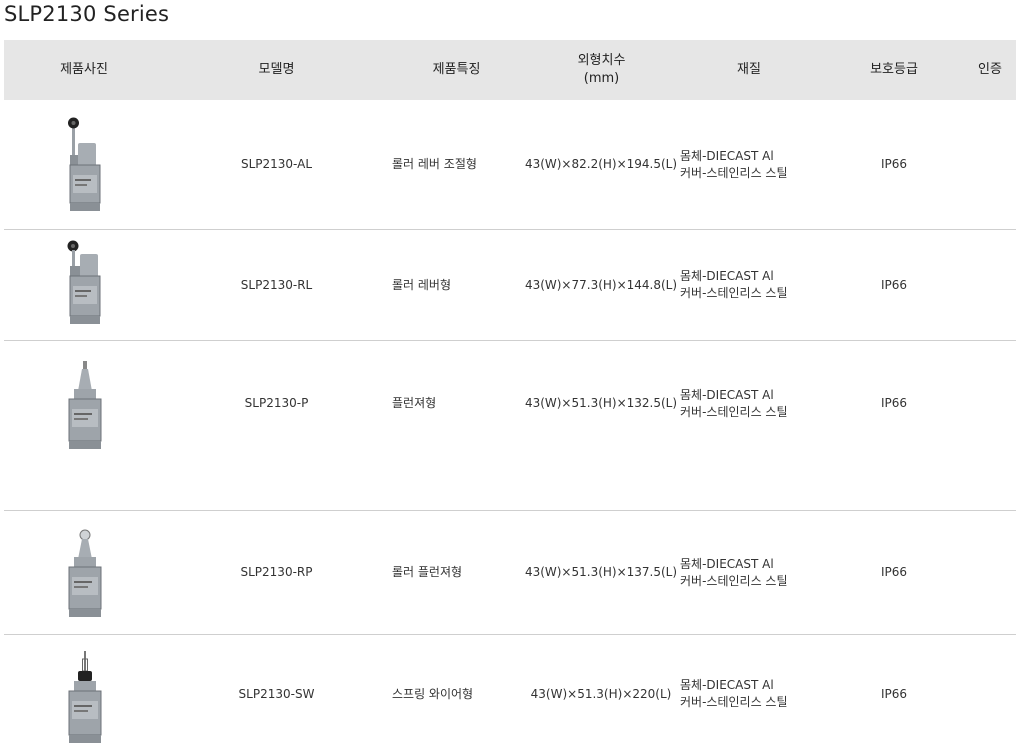 This screenshot has height=753, width=1021. Describe the element at coordinates (86, 574) in the screenshot. I see `roller-plunger-switch-image` at that location.